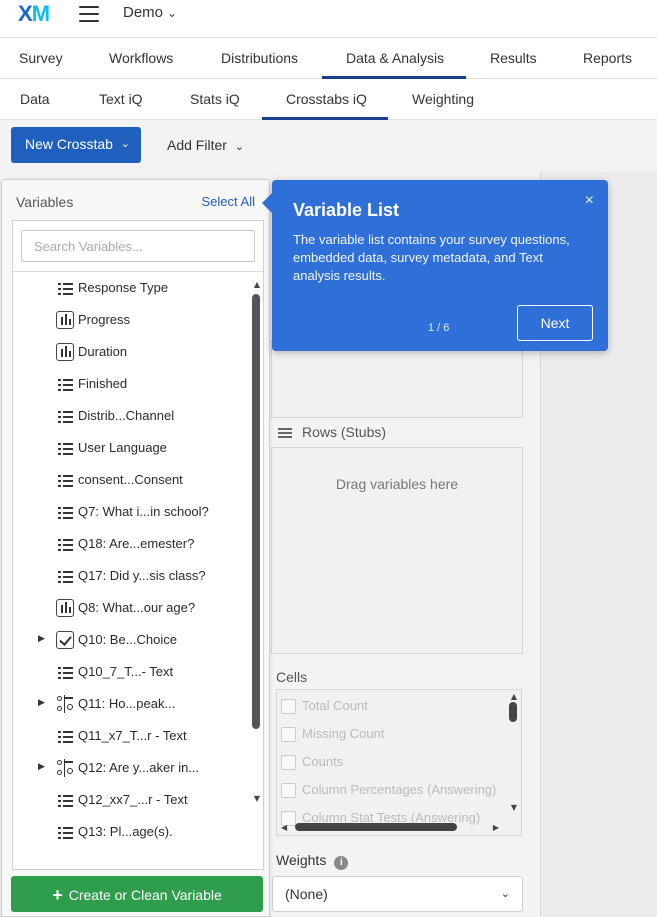 The width and height of the screenshot is (657, 917). I want to click on top-bar: XM Demo ⌄, so click(328, 19).